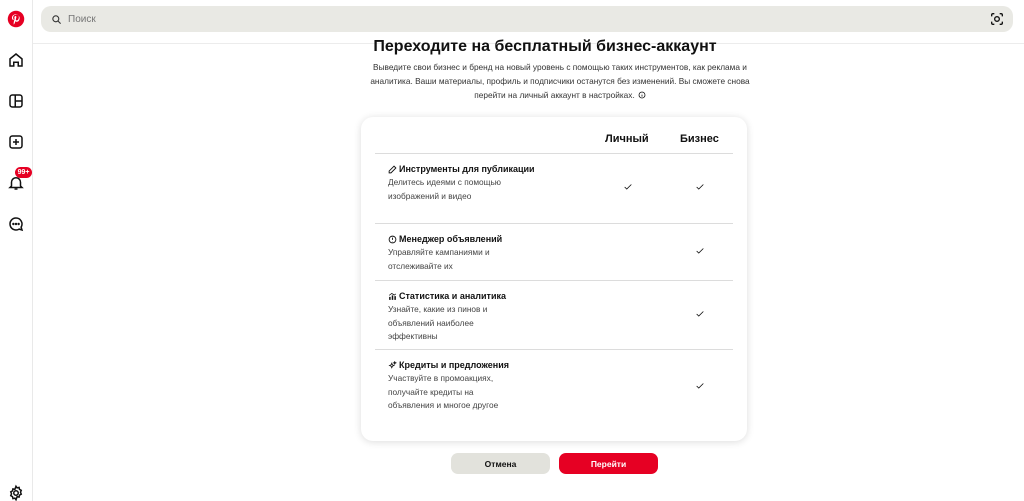  What do you see at coordinates (545, 46) in the screenshot?
I see `page-title: Переходите на бесплатный бизнес-аккаунт` at bounding box center [545, 46].